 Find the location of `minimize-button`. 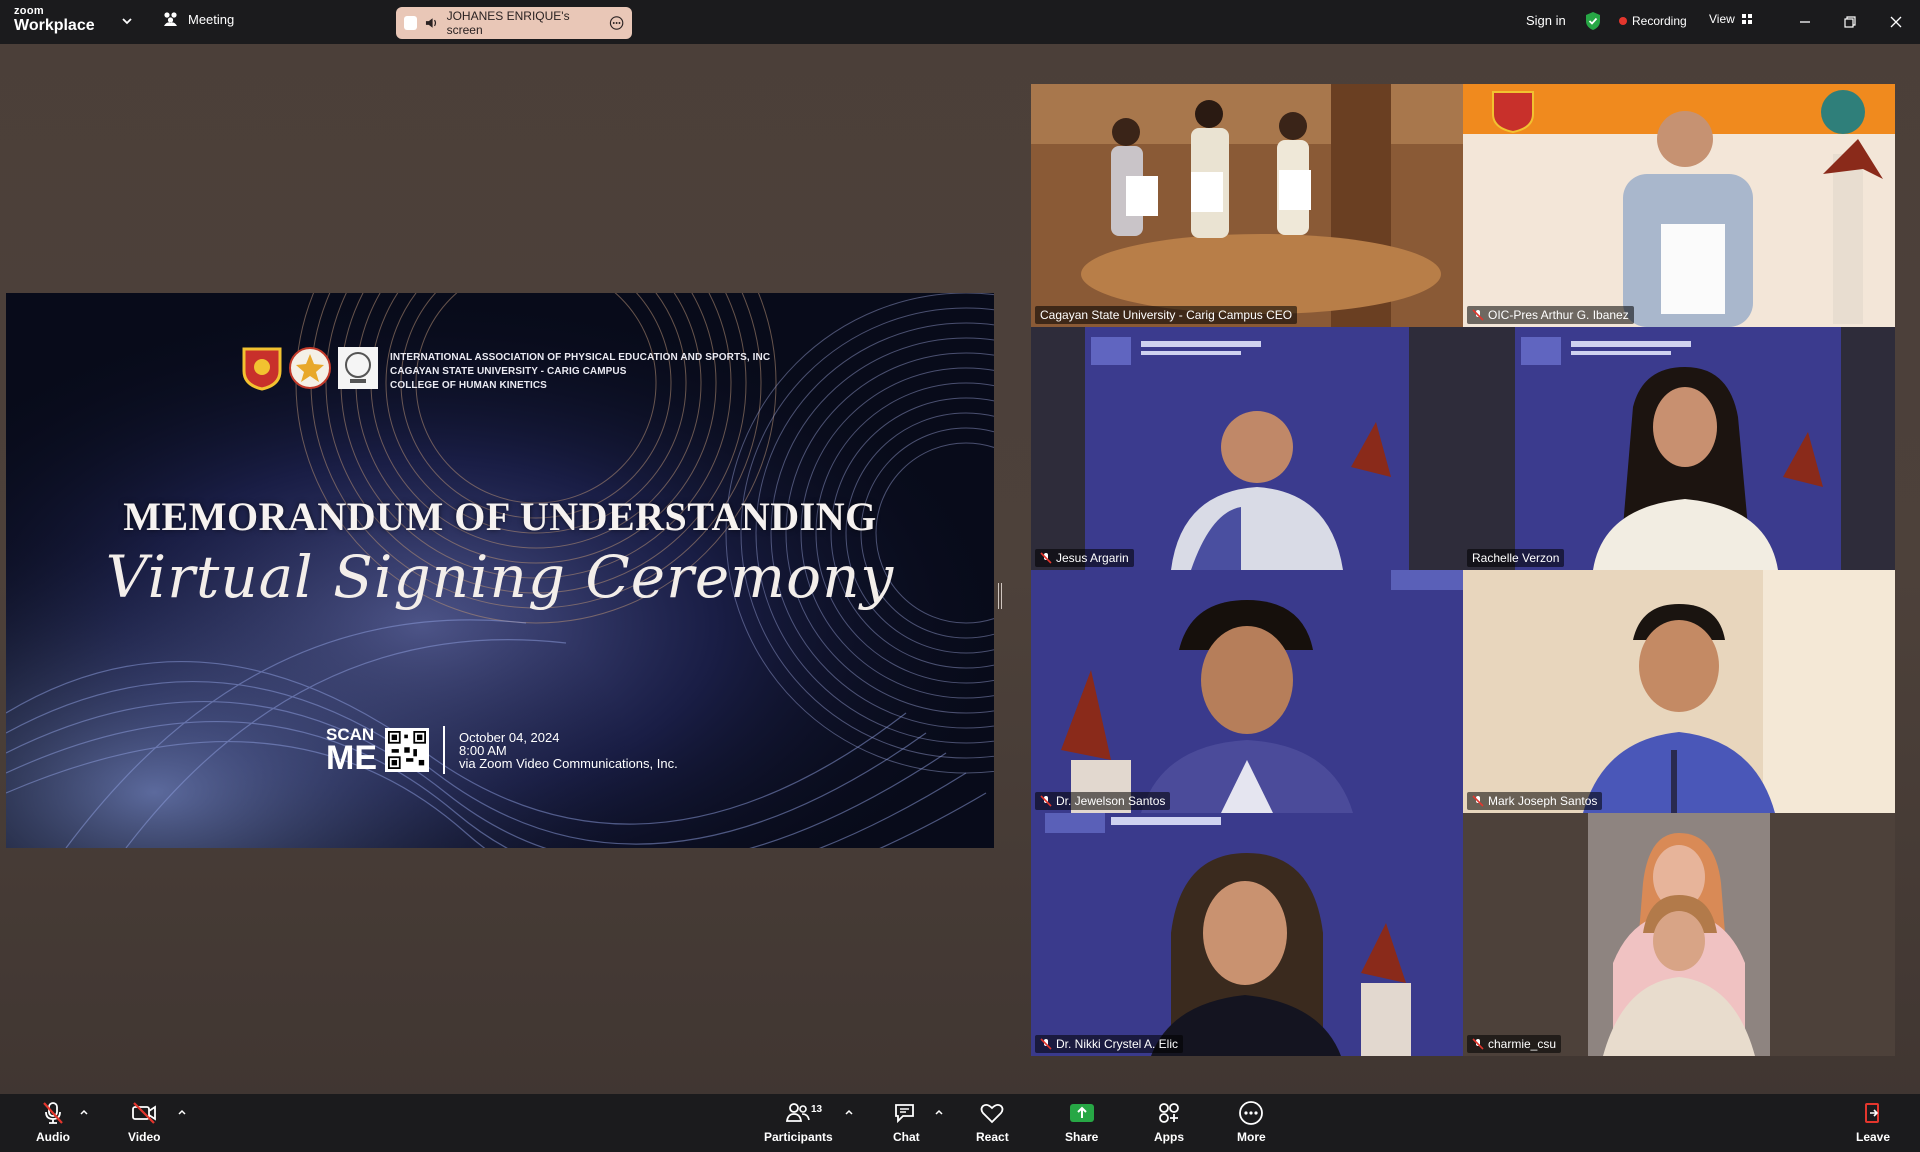

minimize-button is located at coordinates (1805, 22).